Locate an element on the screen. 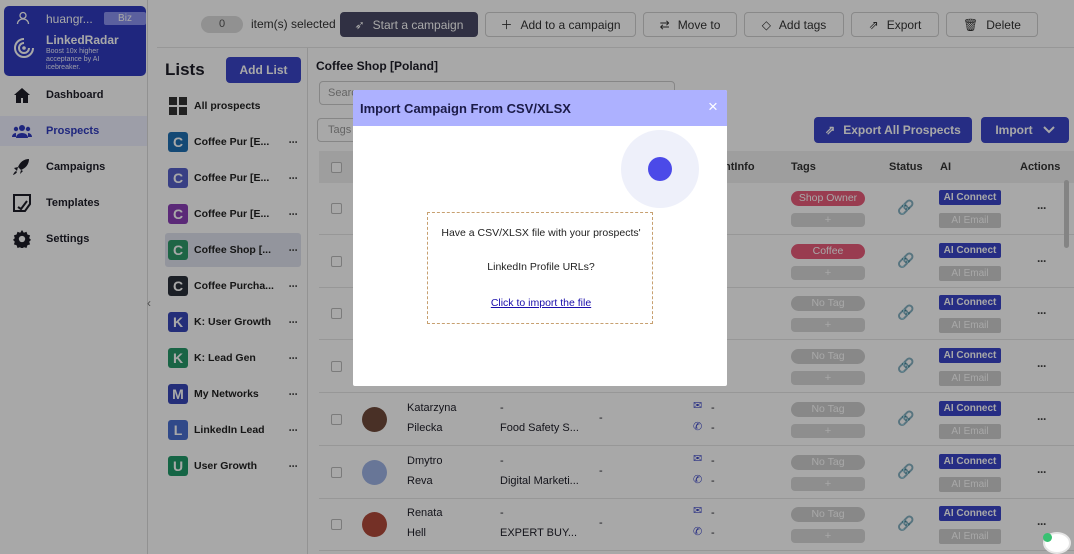 This screenshot has height=554, width=1074. modal-title: Import Campaign From CSV/XLSX is located at coordinates (465, 108).